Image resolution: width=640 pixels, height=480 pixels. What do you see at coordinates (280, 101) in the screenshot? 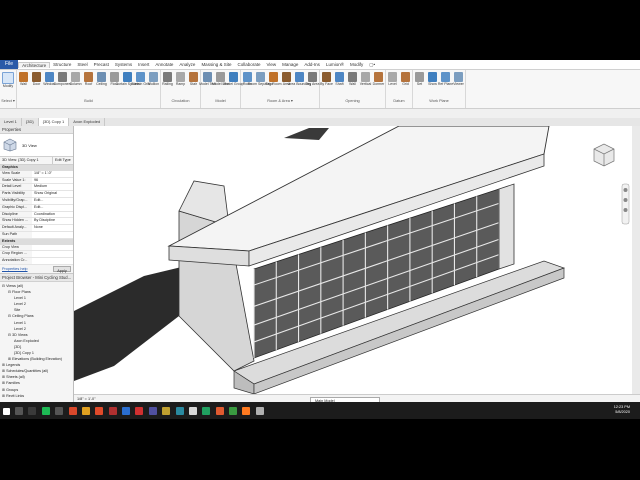
I see `ribbon-group-title: Room & Area ▾` at bounding box center [280, 101].